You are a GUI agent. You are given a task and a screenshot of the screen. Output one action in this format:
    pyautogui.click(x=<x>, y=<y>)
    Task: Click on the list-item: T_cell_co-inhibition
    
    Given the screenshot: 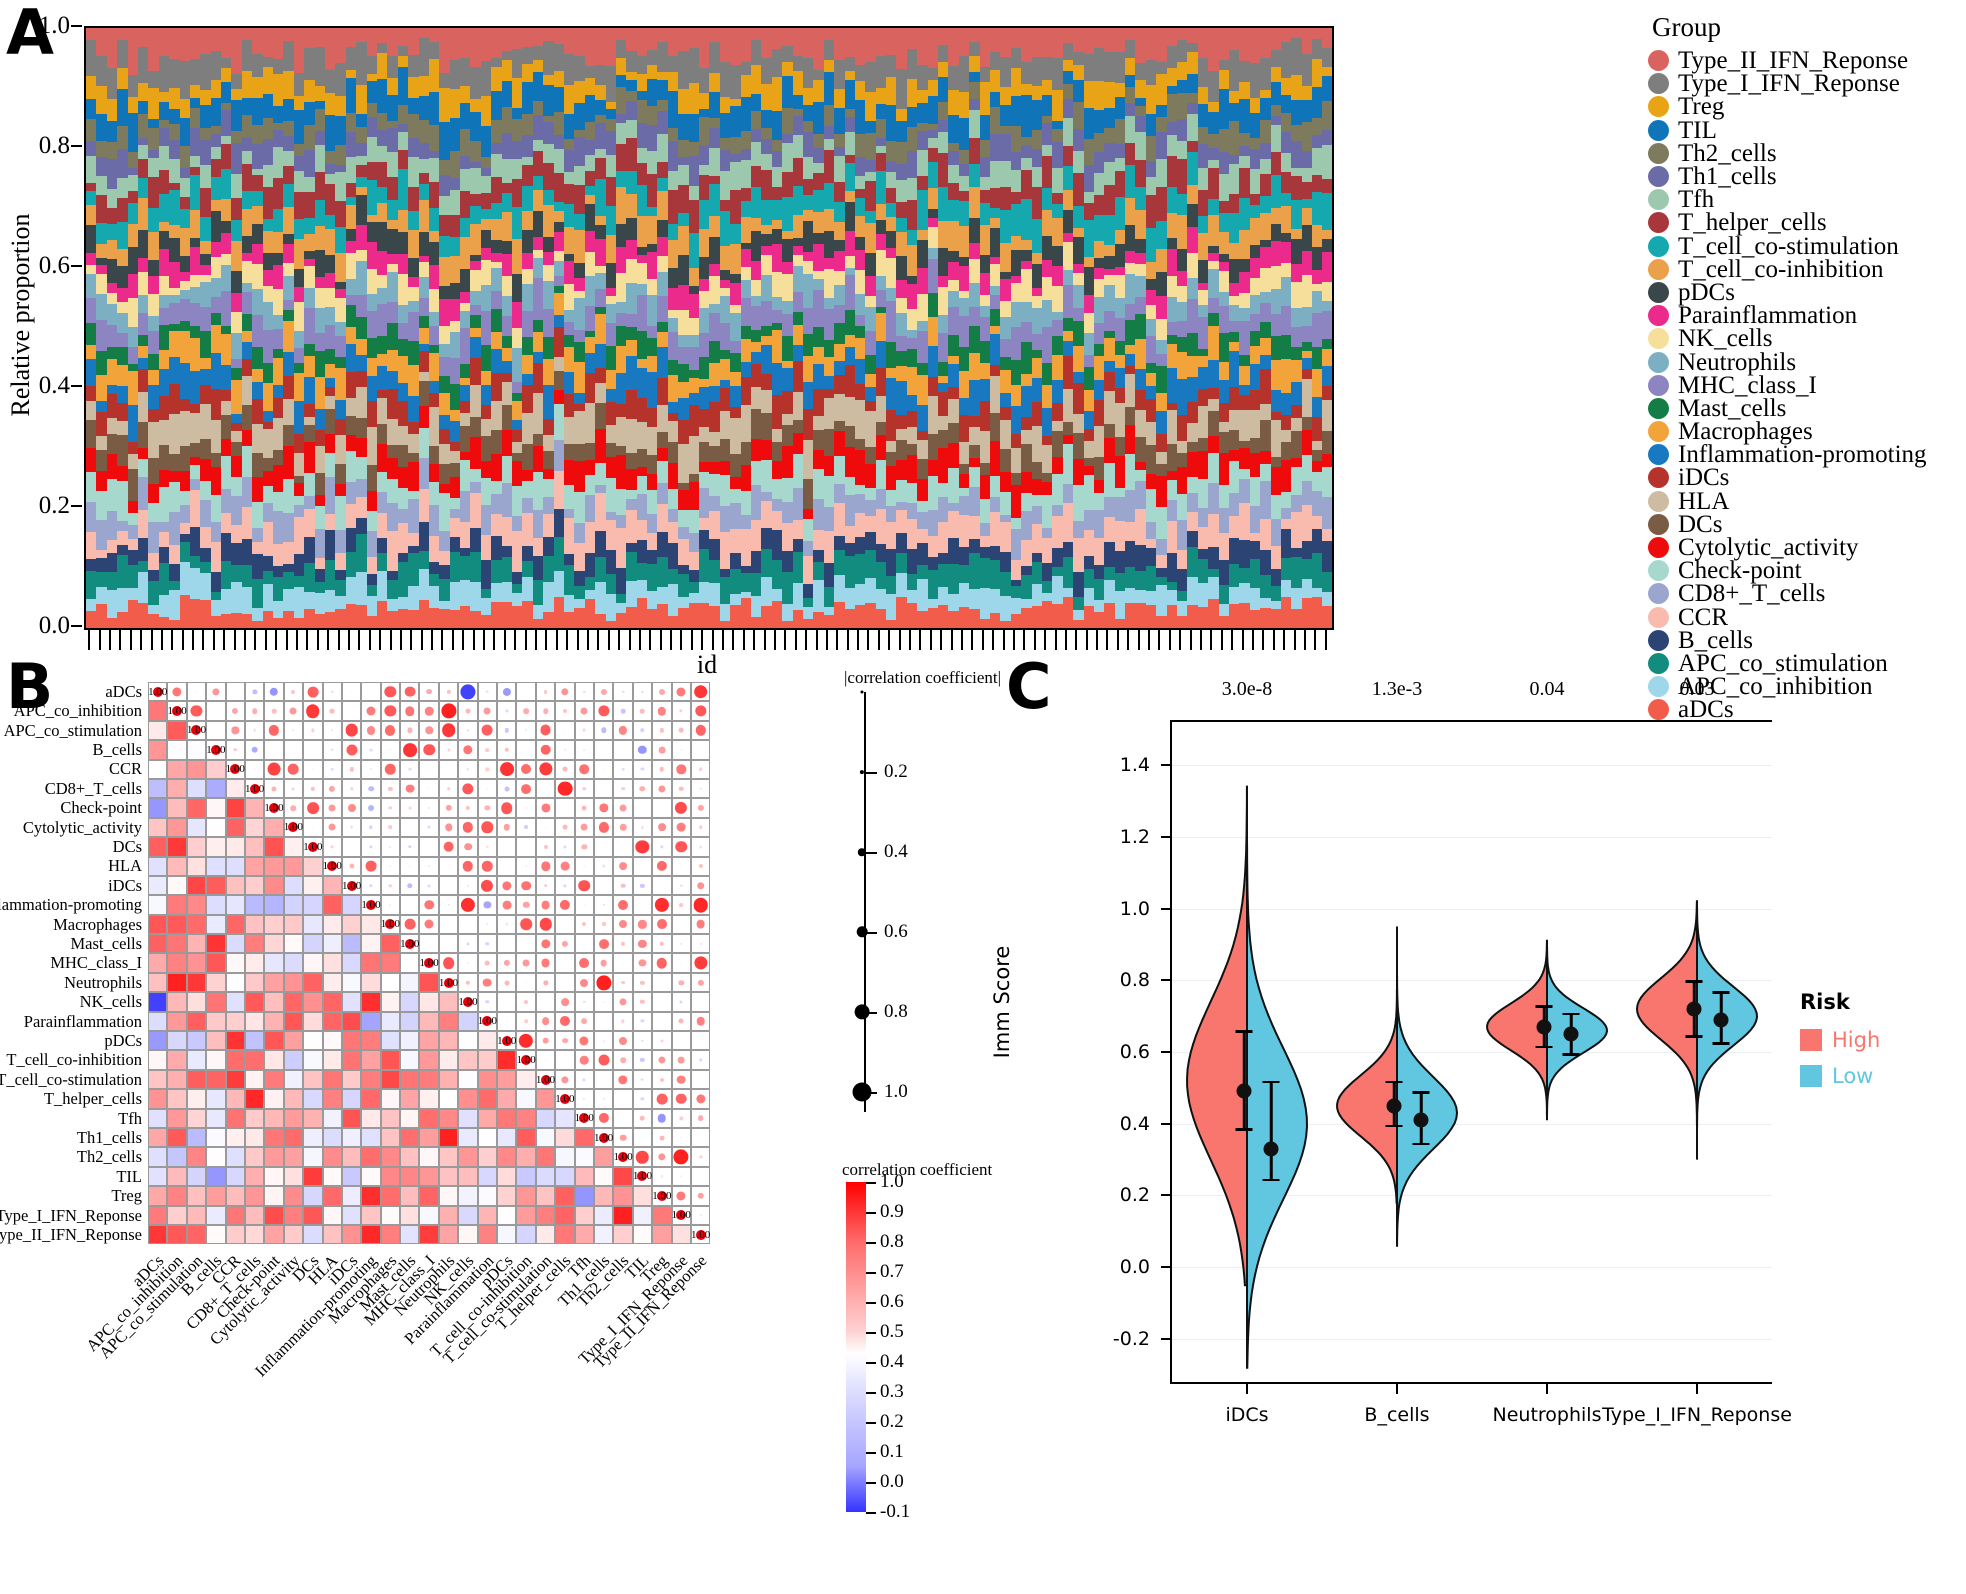 What is the action you would take?
    pyautogui.click(x=1807, y=269)
    